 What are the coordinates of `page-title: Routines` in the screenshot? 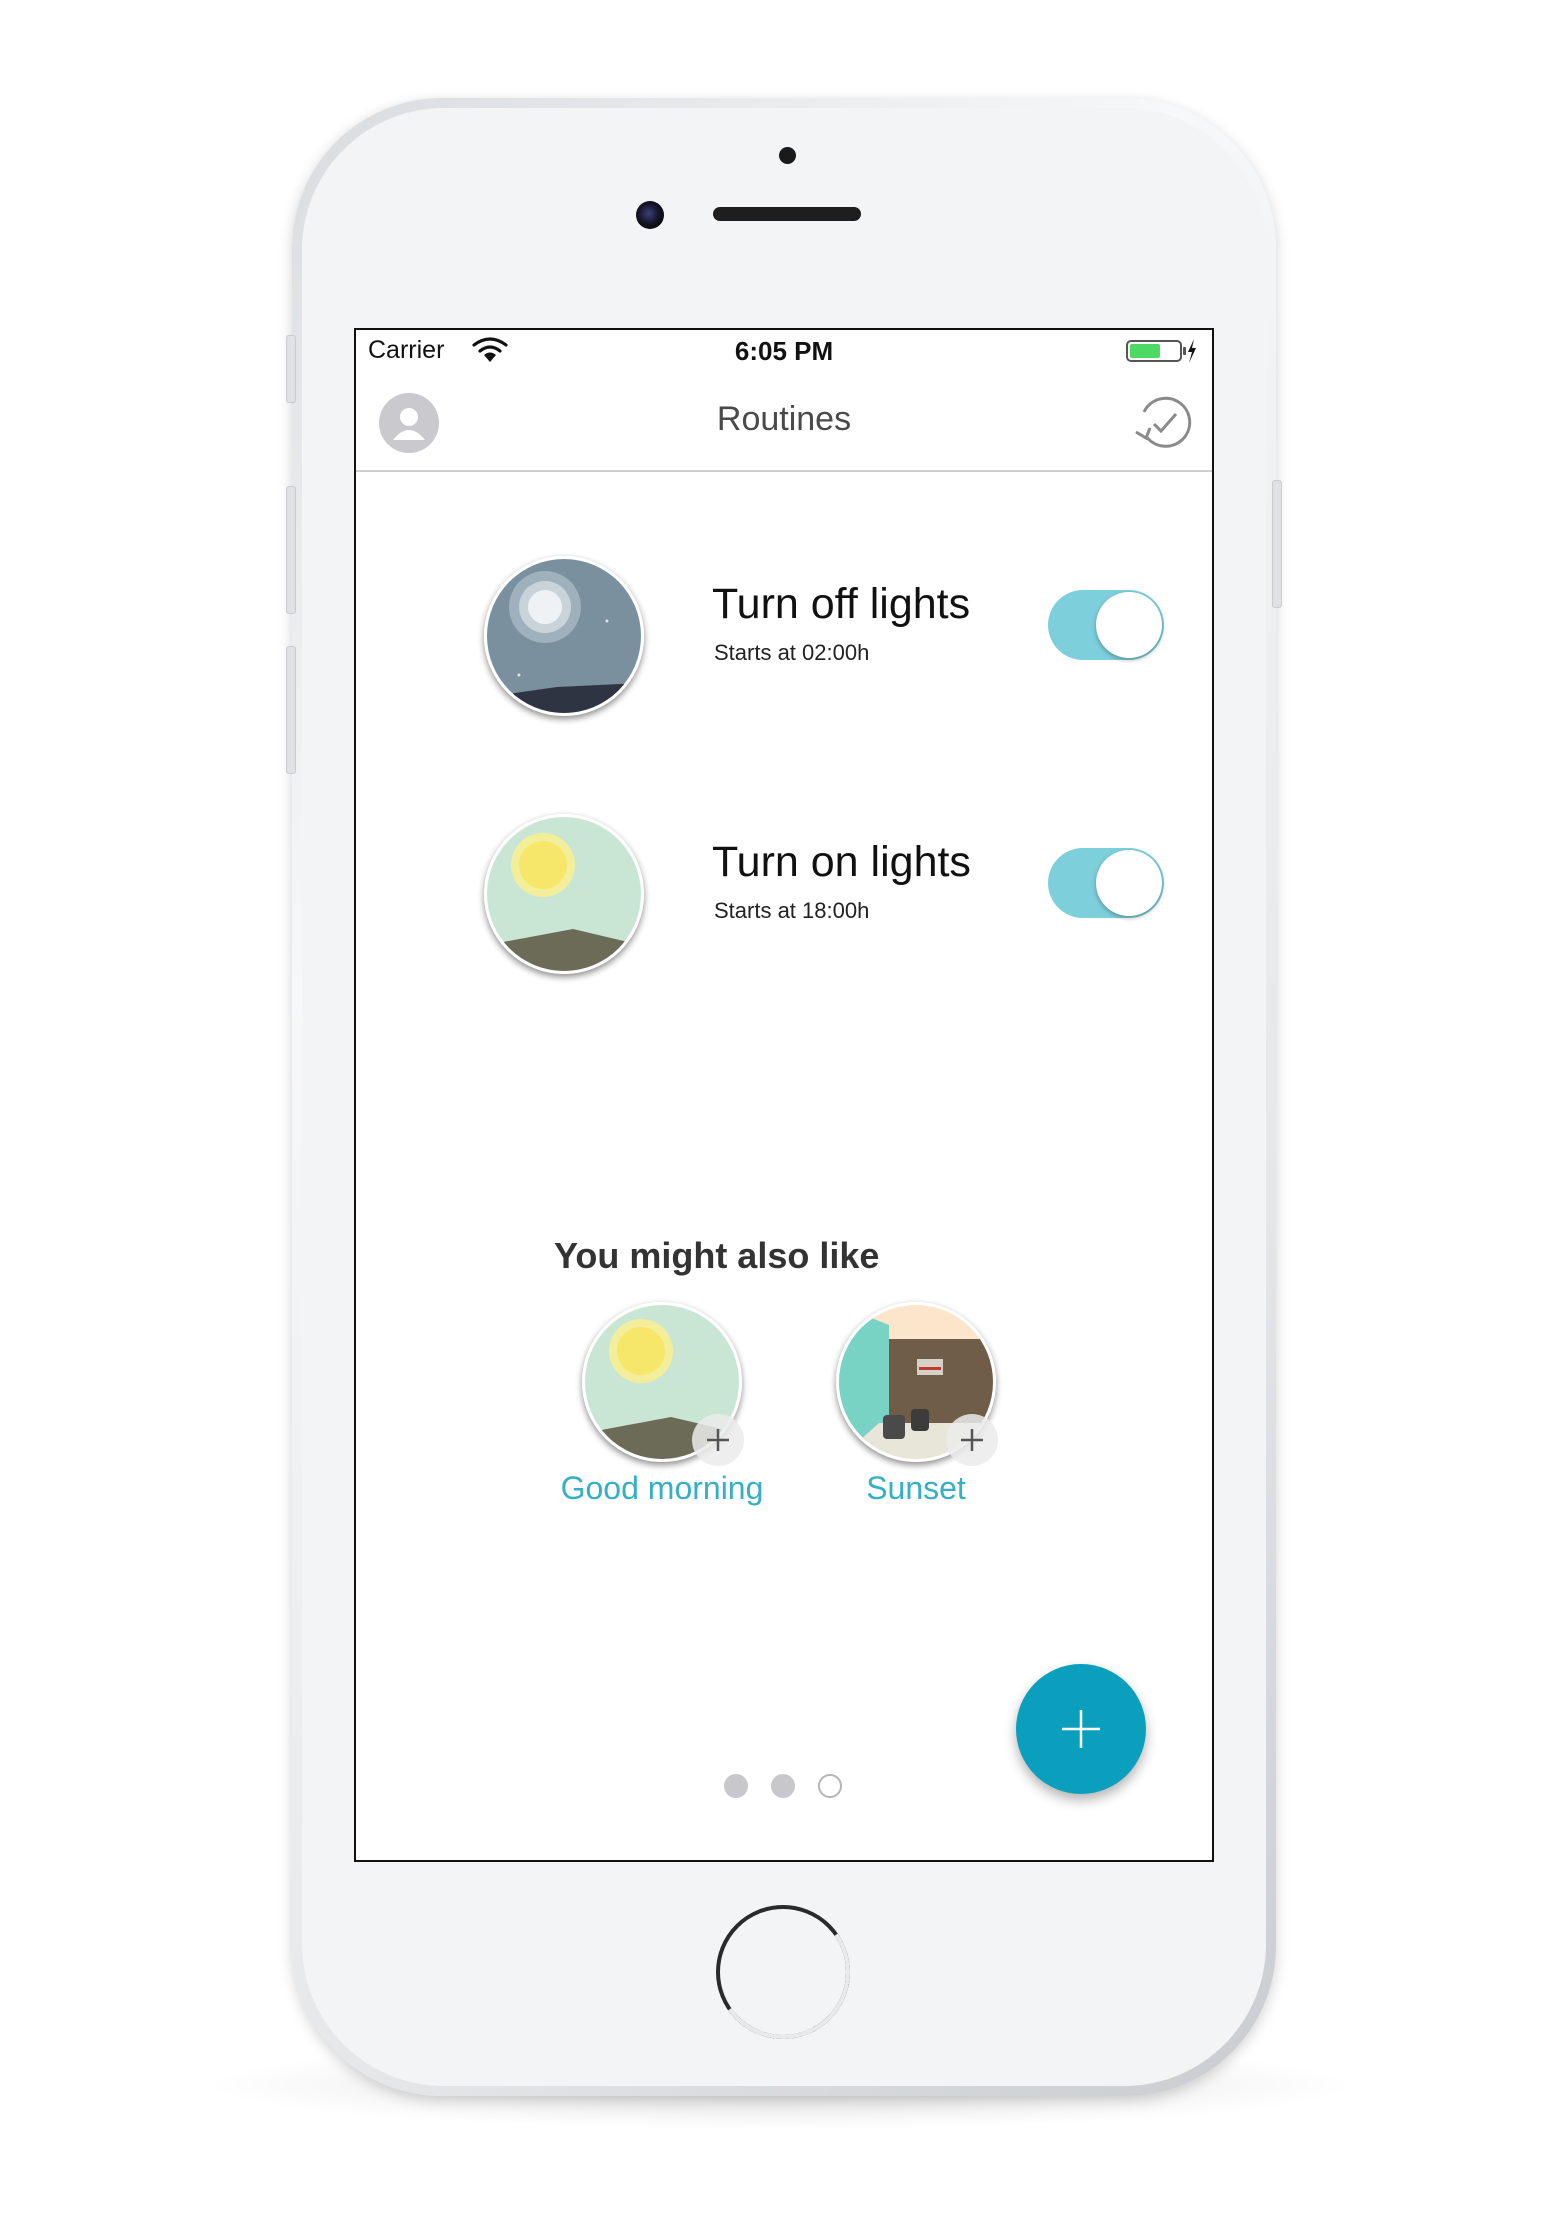 It's located at (784, 419).